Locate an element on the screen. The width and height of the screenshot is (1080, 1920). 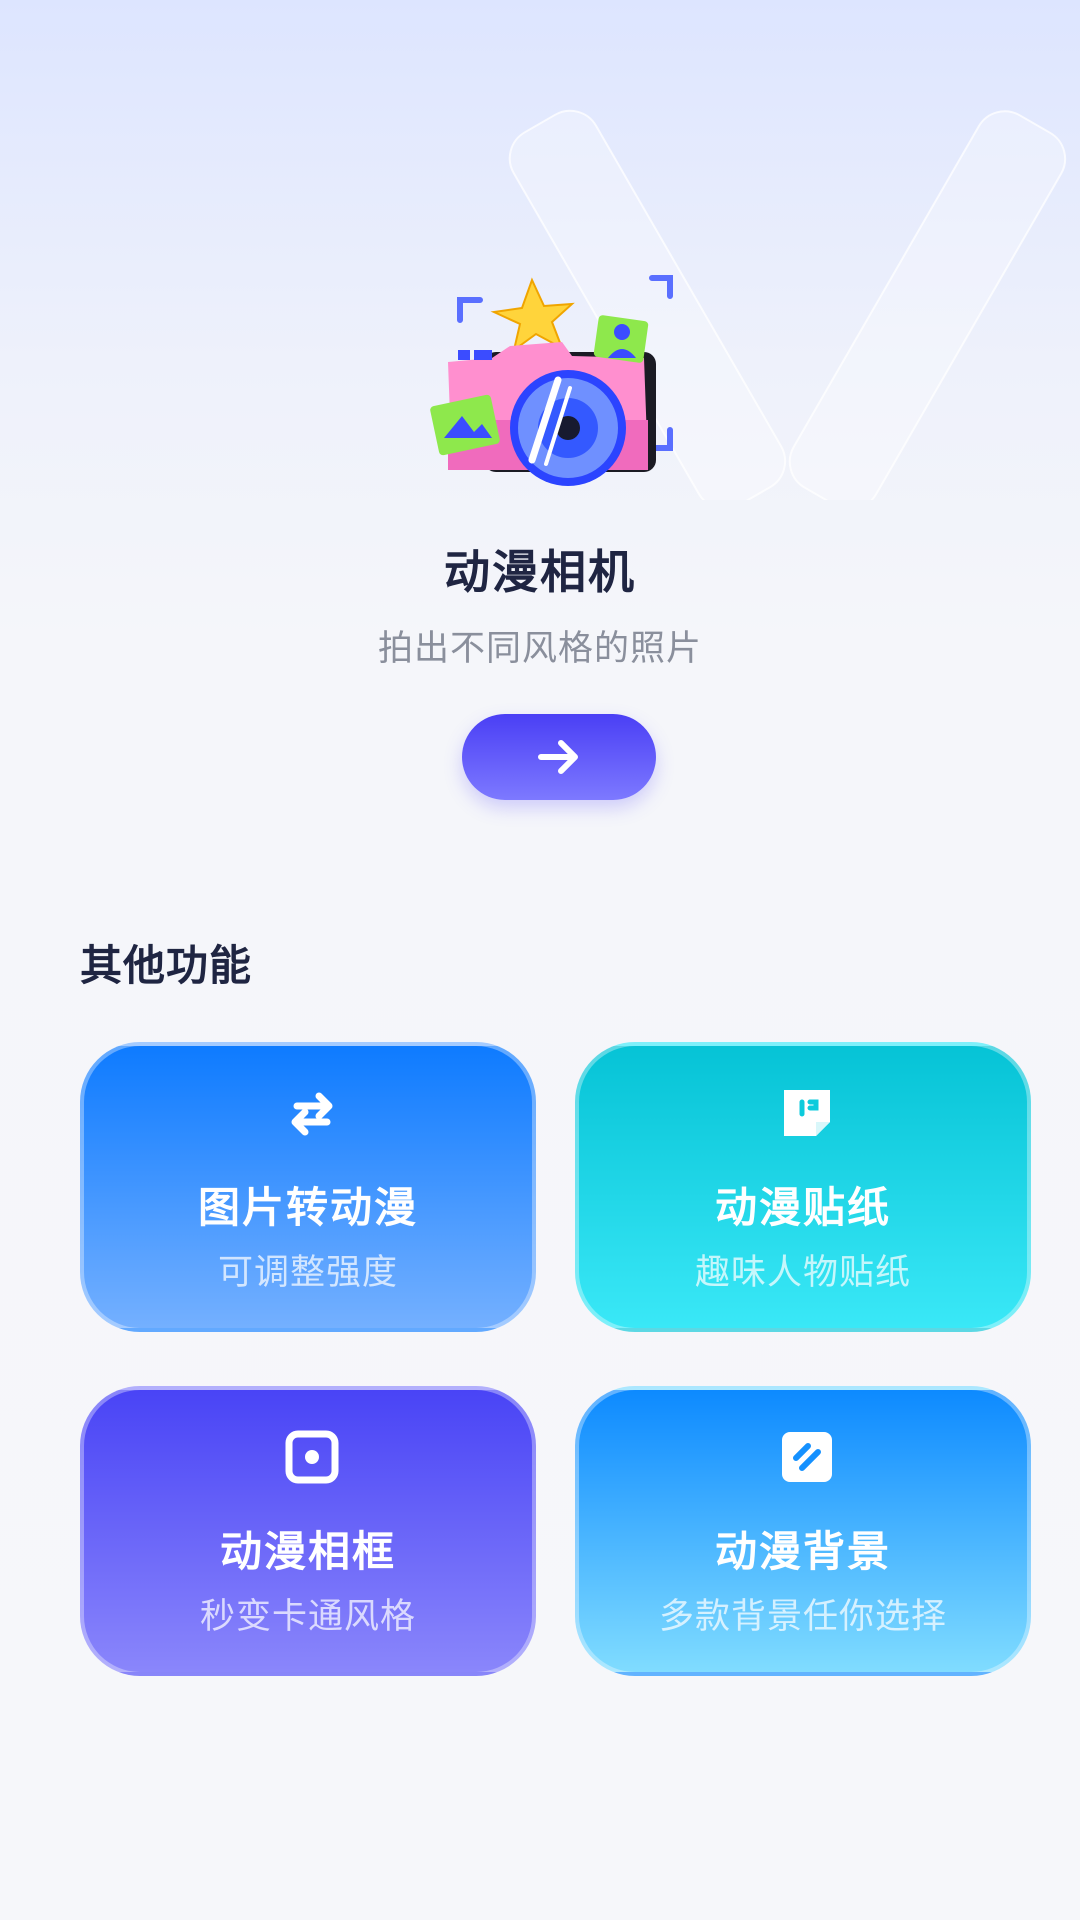
anime-background-card: 动漫背景 多款背景任你选择 is located at coordinates (803, 1531).